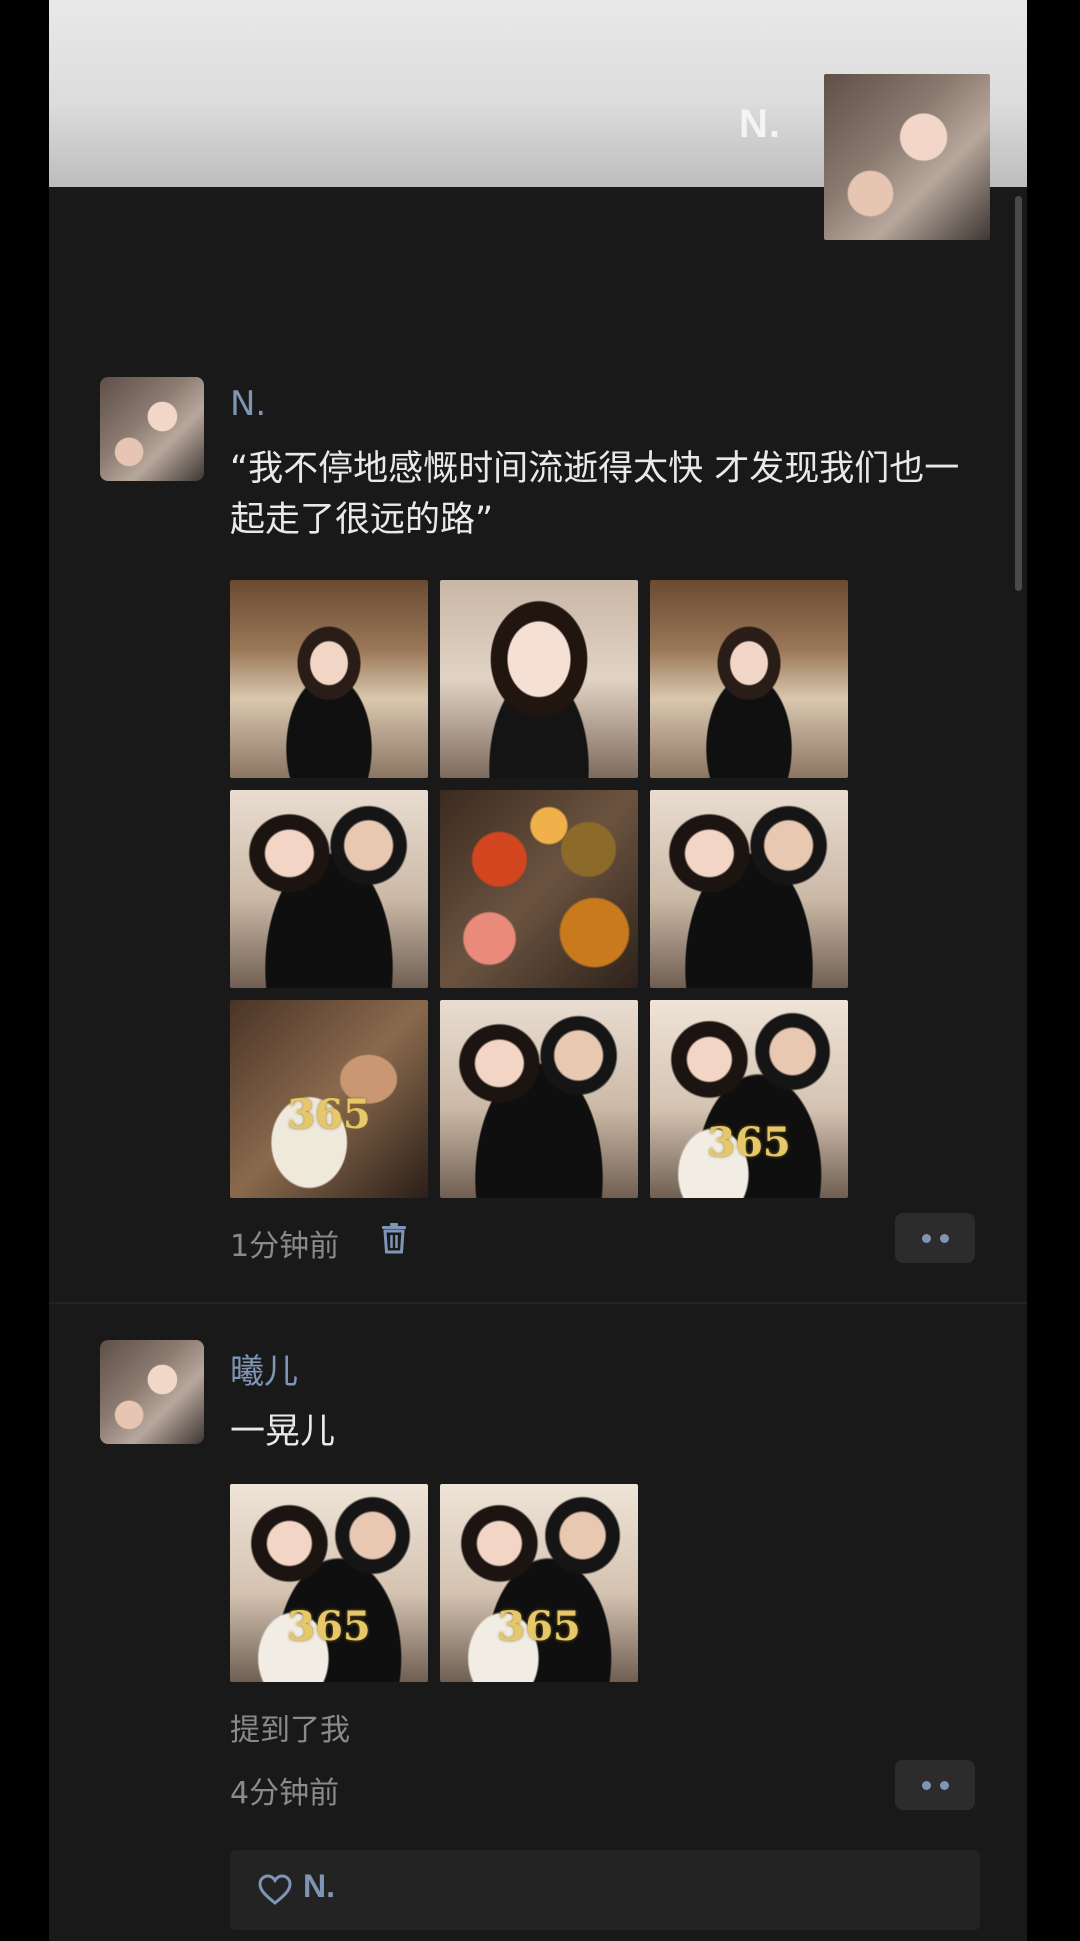  Describe the element at coordinates (248, 404) in the screenshot. I see `post-author: N.` at that location.